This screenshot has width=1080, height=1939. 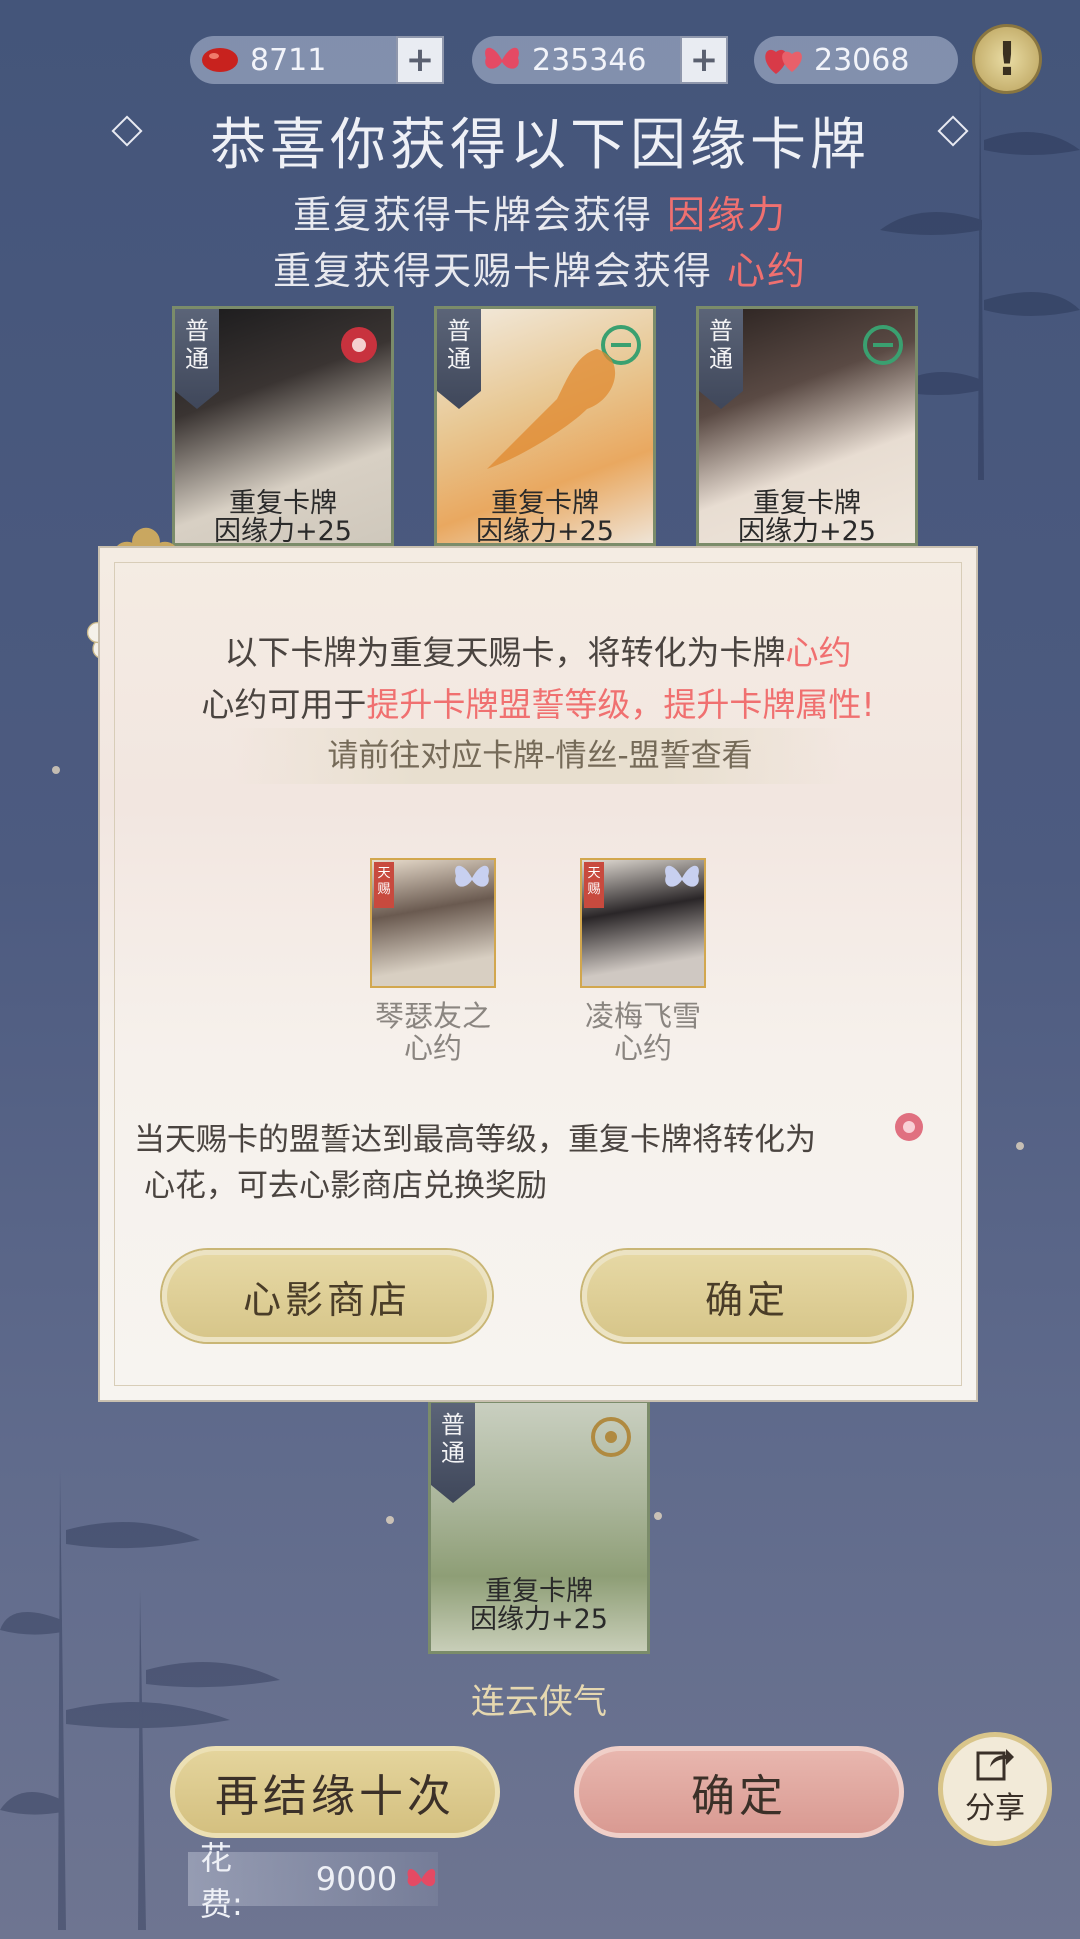 I want to click on cost-label: 花费:, so click(x=221, y=1881).